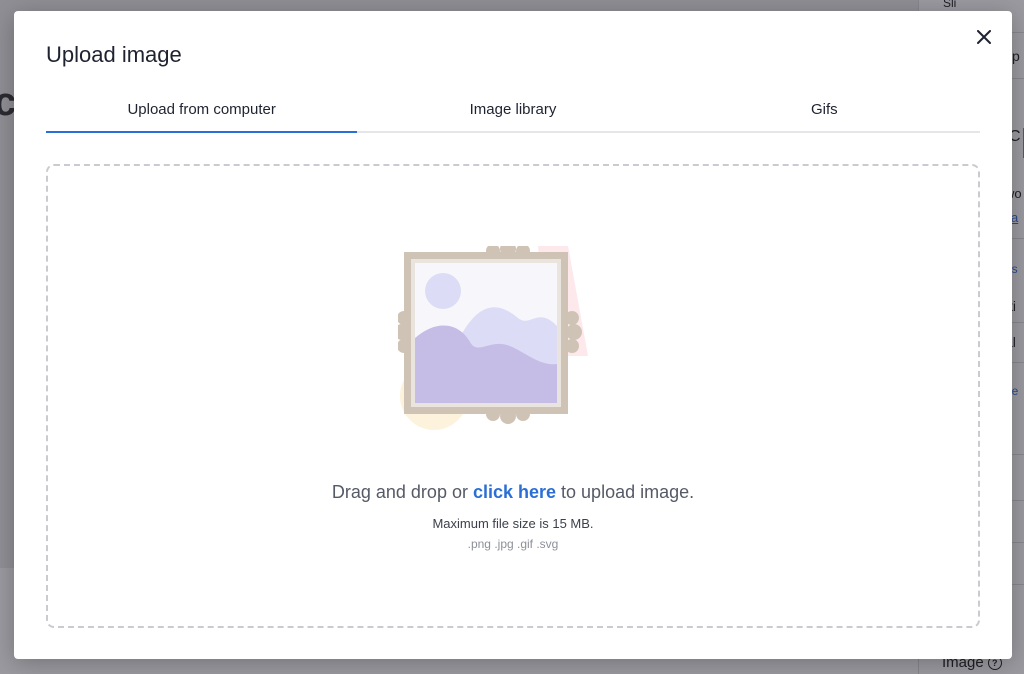 This screenshot has height=674, width=1024. Describe the element at coordinates (513, 523) in the screenshot. I see `max-file-size: Maximum file size is 15 MB.` at that location.